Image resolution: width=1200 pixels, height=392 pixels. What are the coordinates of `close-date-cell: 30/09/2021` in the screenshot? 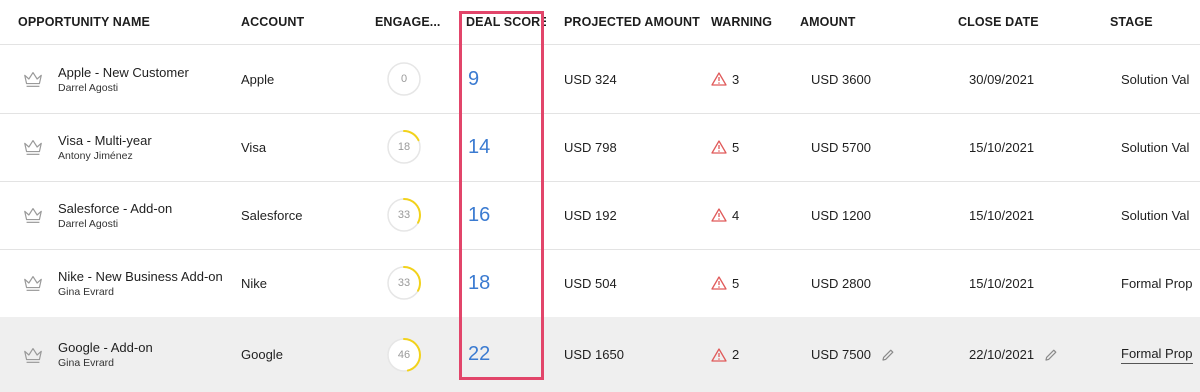 It's located at (1029, 79).